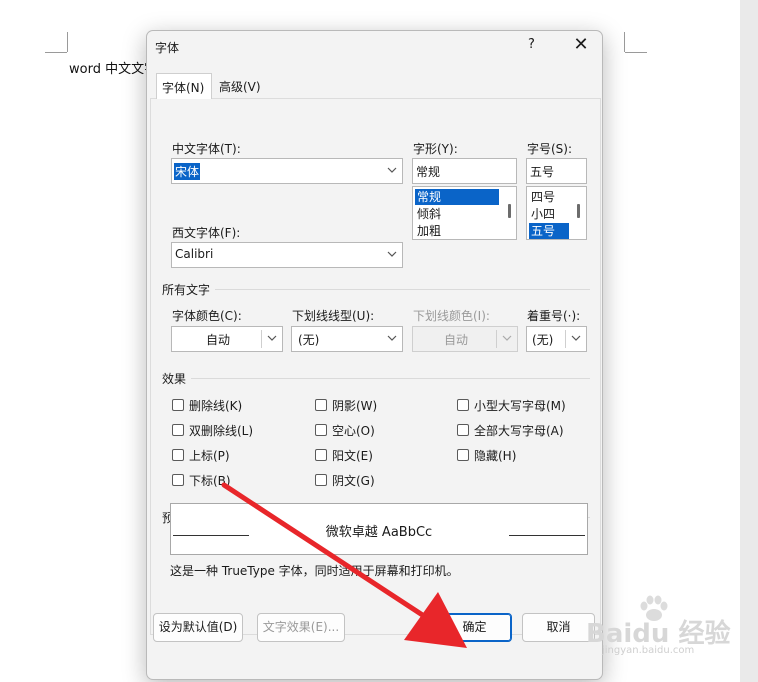  What do you see at coordinates (321, 455) in the screenshot?
I see `emboss-checkbox` at bounding box center [321, 455].